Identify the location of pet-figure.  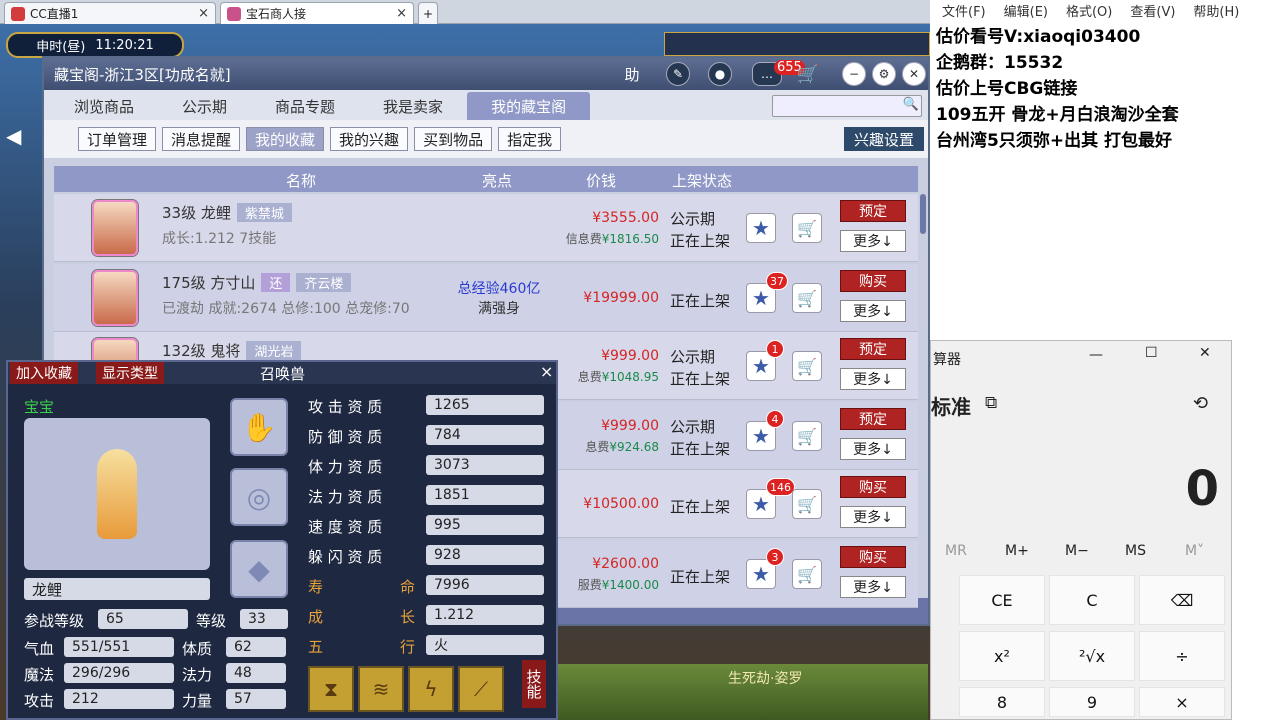
(117, 494).